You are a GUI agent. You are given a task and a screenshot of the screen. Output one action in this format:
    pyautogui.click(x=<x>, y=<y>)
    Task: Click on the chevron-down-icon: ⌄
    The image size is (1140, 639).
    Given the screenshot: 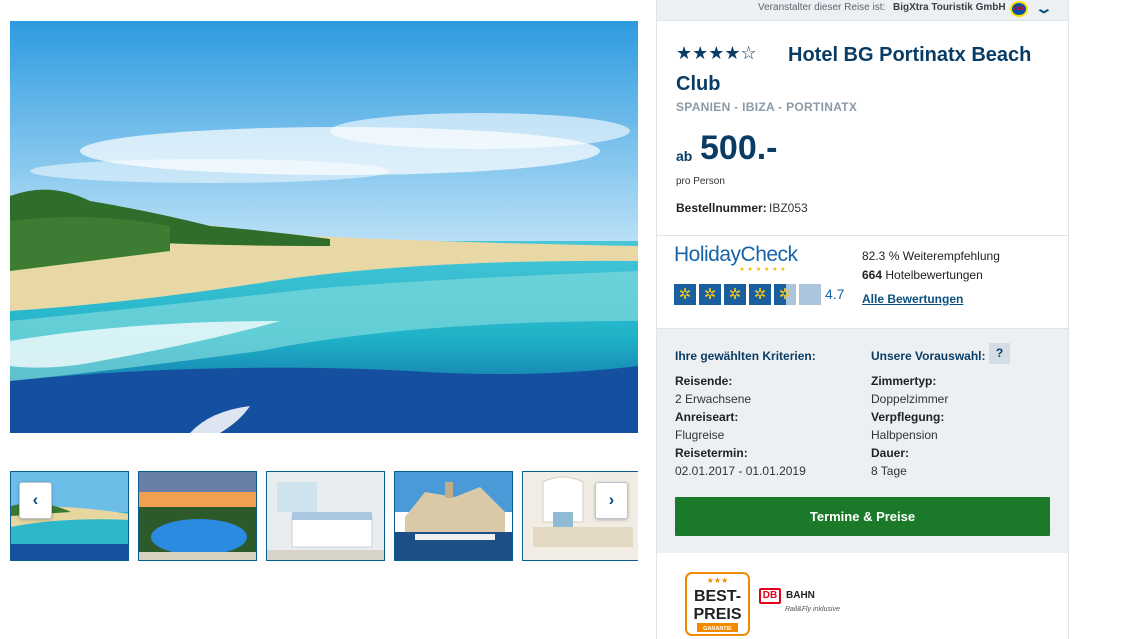 What is the action you would take?
    pyautogui.click(x=1043, y=8)
    